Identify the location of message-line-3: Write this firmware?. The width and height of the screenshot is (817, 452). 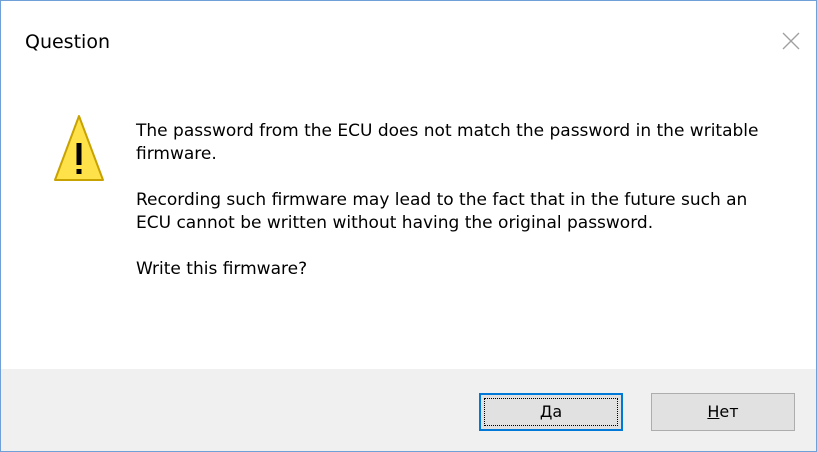
(222, 269).